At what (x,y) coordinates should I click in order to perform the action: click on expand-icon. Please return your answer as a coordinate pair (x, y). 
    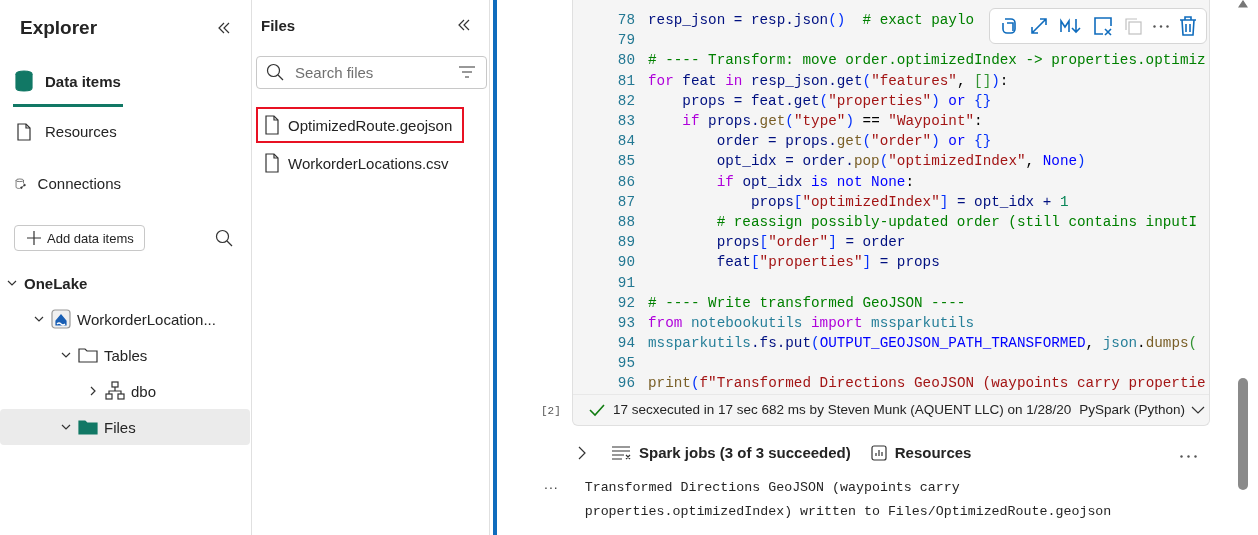
    Looking at the image, I should click on (1039, 26).